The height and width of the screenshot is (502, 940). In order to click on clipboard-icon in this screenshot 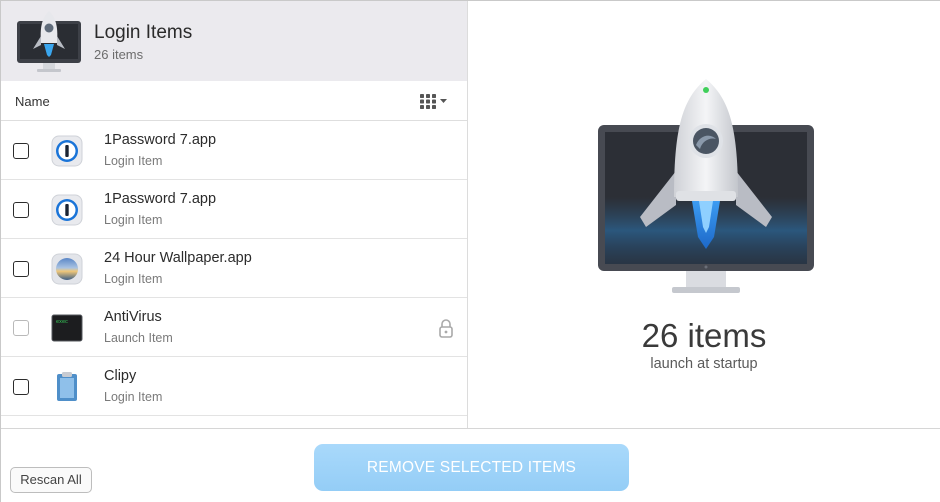, I will do `click(67, 386)`.